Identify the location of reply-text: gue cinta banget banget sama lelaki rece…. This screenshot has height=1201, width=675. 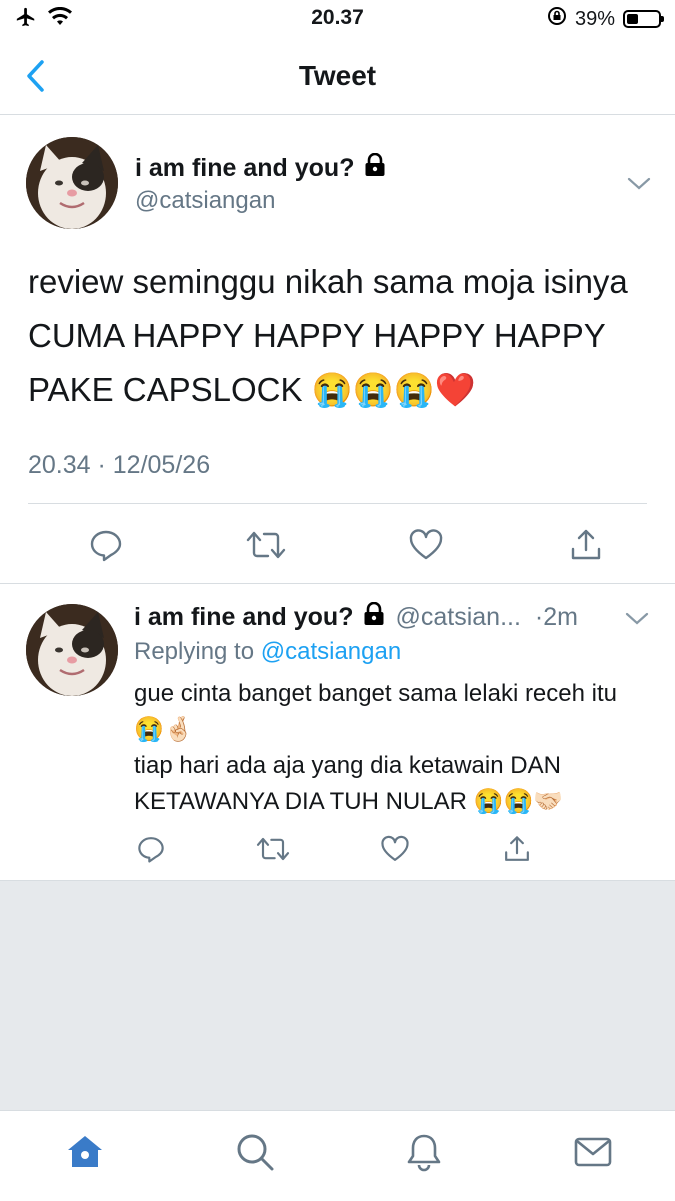
(384, 748).